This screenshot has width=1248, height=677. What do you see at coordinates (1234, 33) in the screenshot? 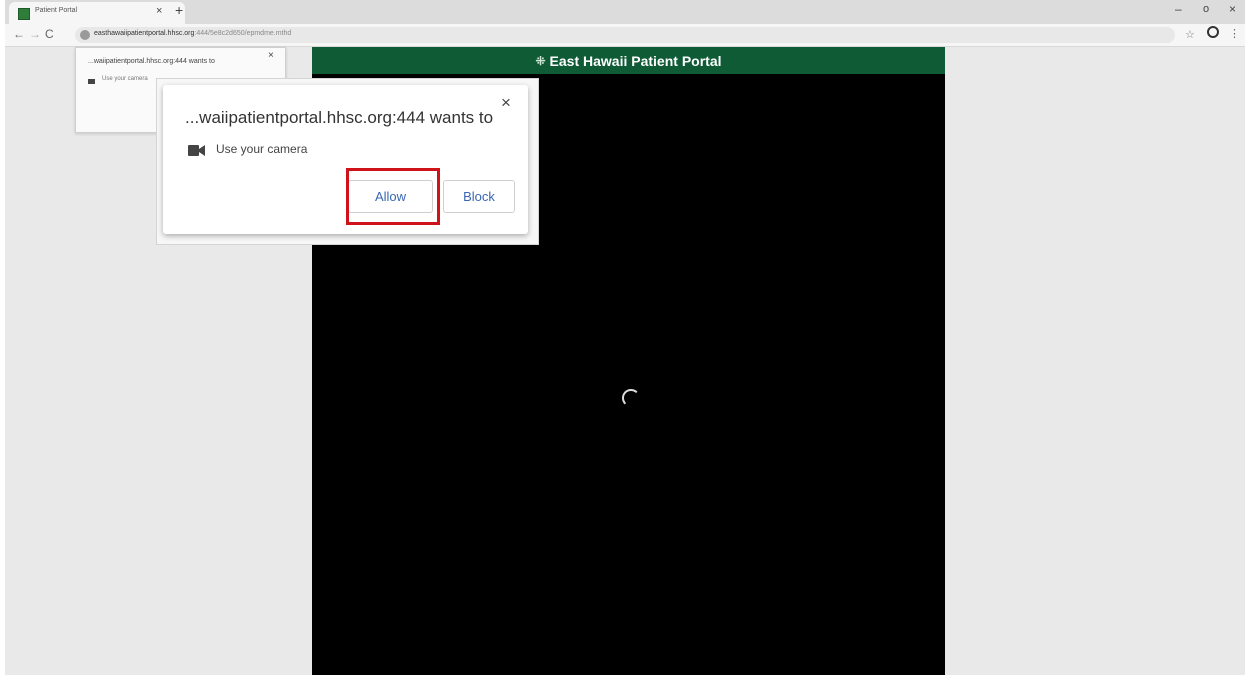
I see `browser-menu-icon: ⋮` at bounding box center [1234, 33].